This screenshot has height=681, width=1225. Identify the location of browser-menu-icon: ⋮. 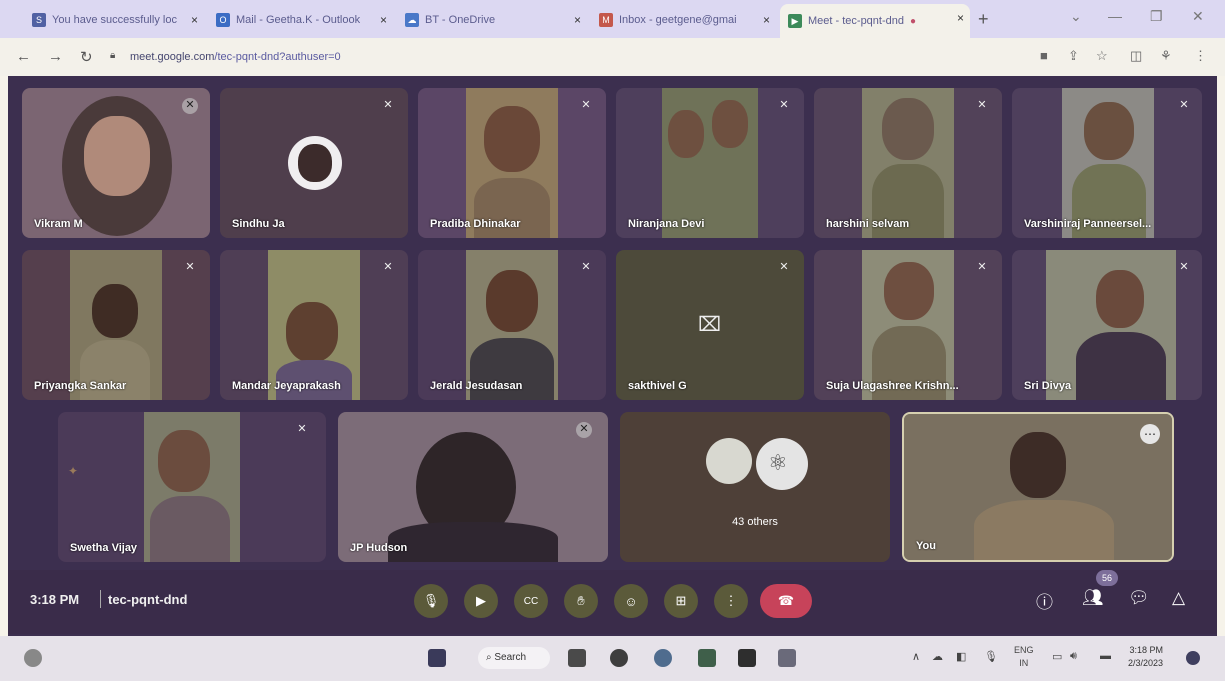
(1200, 56).